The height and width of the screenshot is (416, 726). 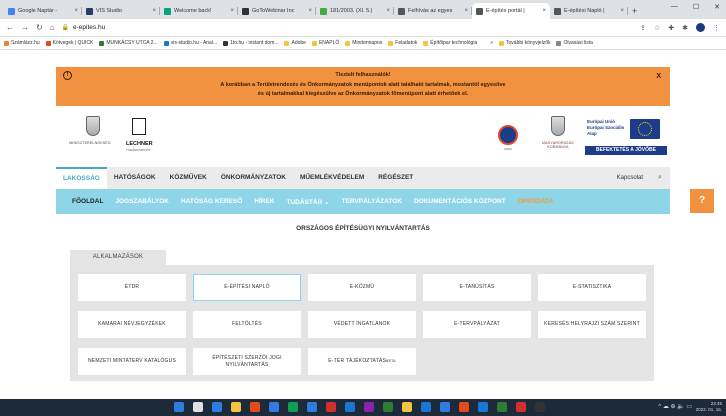 What do you see at coordinates (702, 201) in the screenshot?
I see `help-button: ?` at bounding box center [702, 201].